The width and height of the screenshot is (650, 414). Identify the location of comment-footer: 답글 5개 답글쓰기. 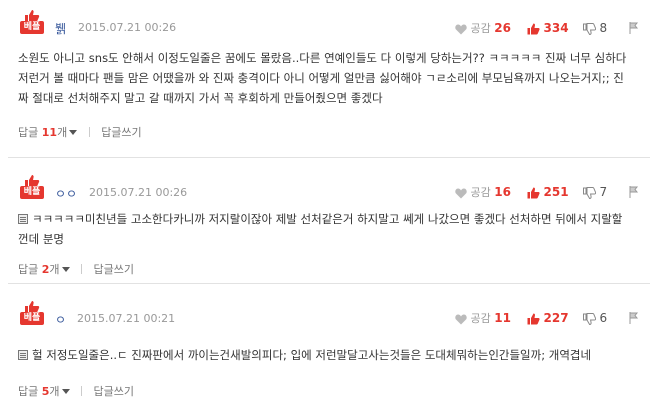
(76, 391).